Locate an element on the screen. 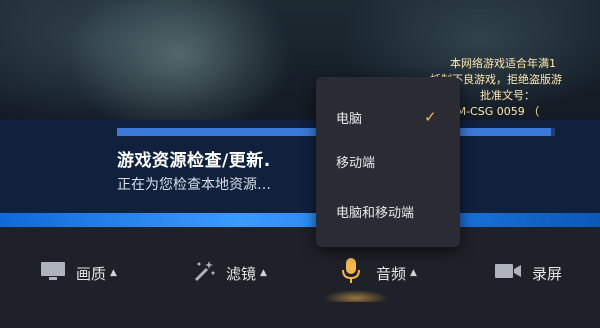  filter-label: 滤镜 is located at coordinates (241, 273).